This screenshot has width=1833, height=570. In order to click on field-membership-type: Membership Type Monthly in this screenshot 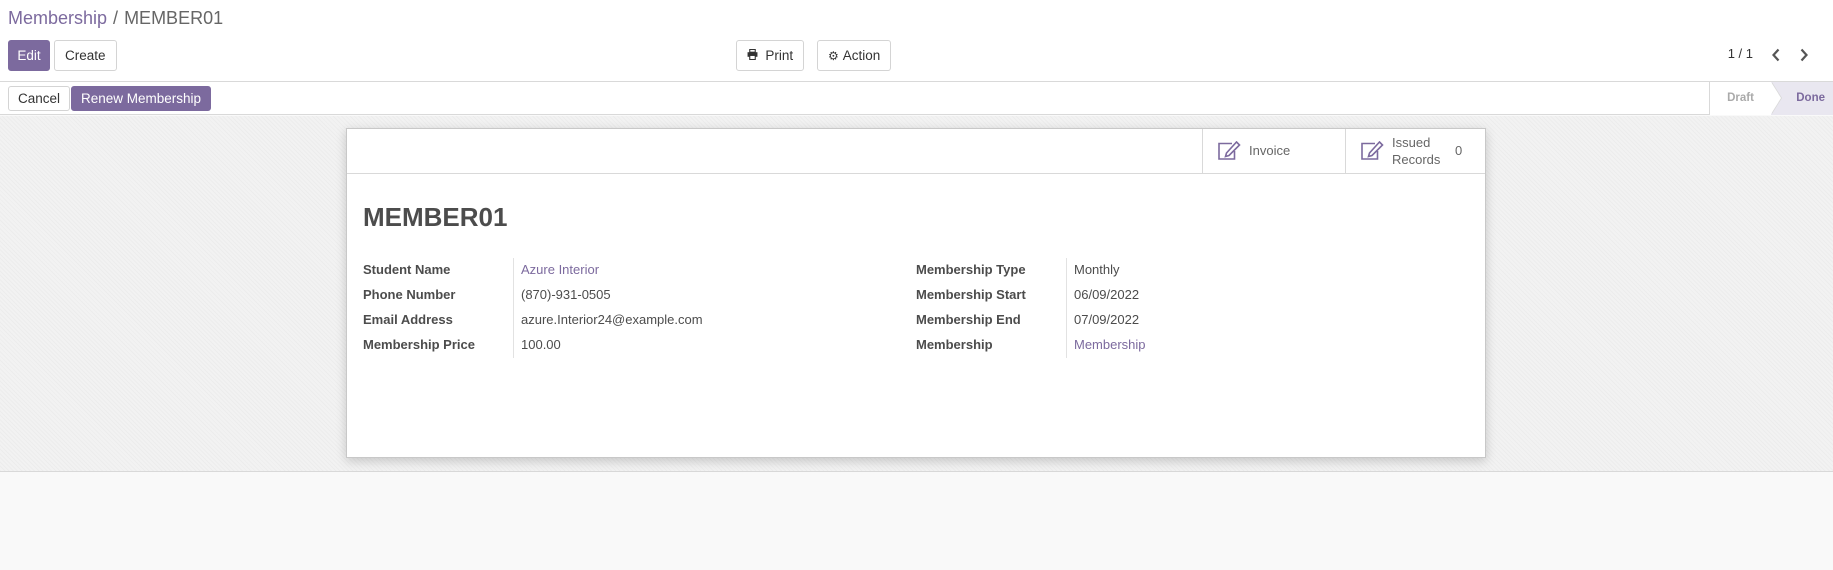, I will do `click(1186, 270)`.